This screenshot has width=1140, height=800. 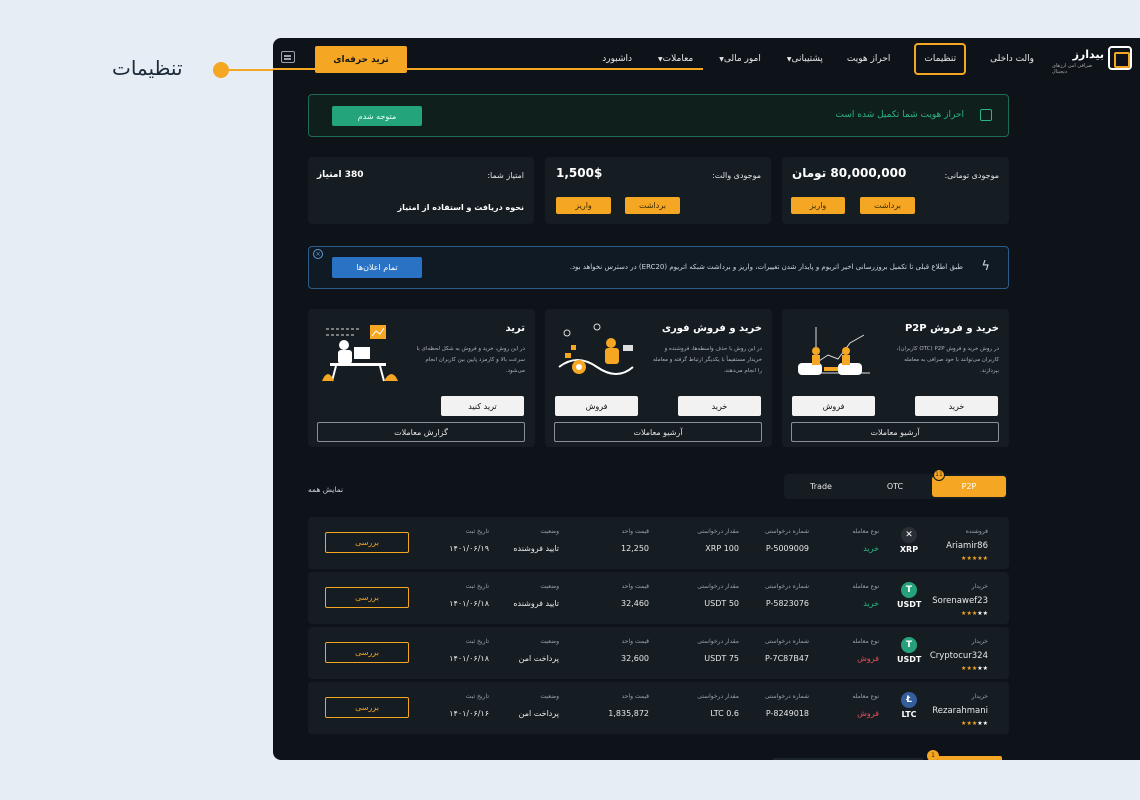 I want to click on pro-trade-button: ترید حرفه‌ای, so click(x=361, y=59).